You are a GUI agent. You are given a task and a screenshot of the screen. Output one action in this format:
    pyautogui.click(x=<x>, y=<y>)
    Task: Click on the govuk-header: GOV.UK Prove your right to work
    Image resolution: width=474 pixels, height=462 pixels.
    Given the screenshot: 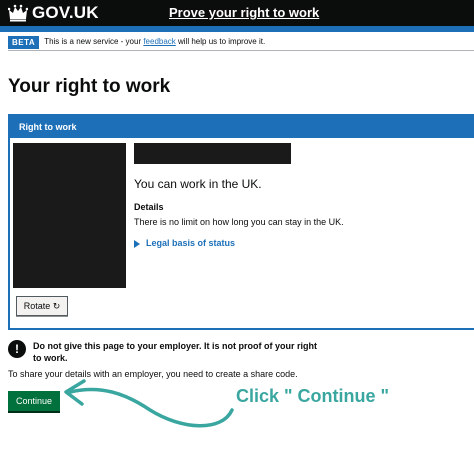 What is the action you would take?
    pyautogui.click(x=237, y=13)
    